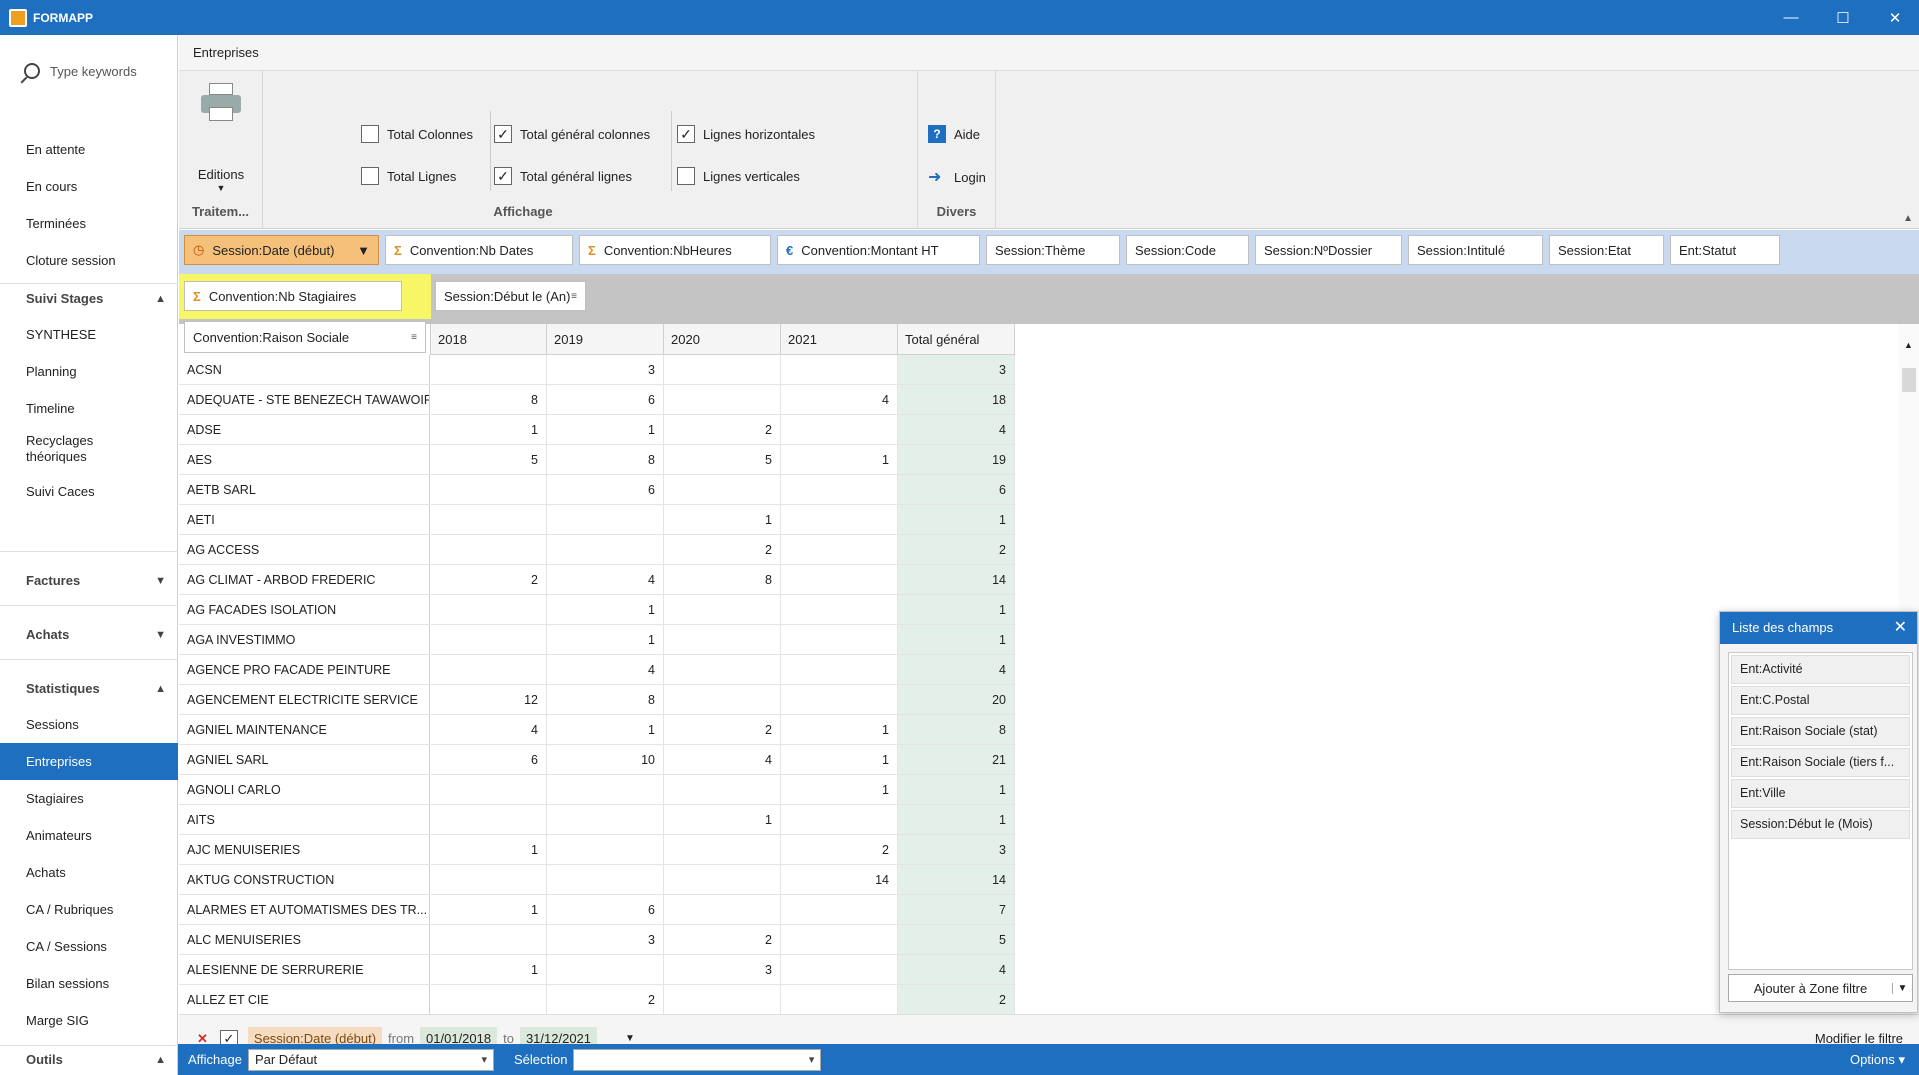  What do you see at coordinates (304, 430) in the screenshot?
I see `row-label: ADSE` at bounding box center [304, 430].